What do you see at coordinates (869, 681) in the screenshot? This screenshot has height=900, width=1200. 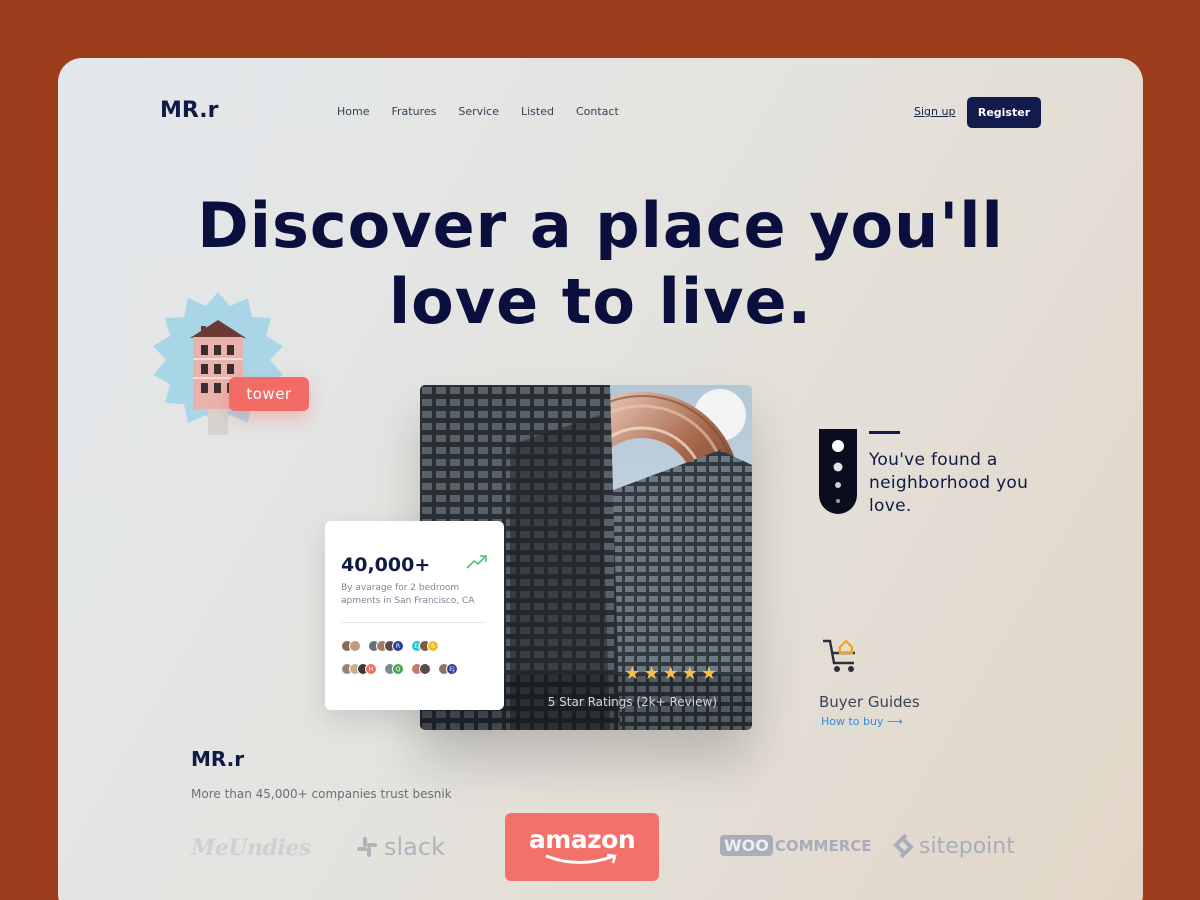 I see `buyer-guides: Buyer Guides How to buy ⟶` at bounding box center [869, 681].